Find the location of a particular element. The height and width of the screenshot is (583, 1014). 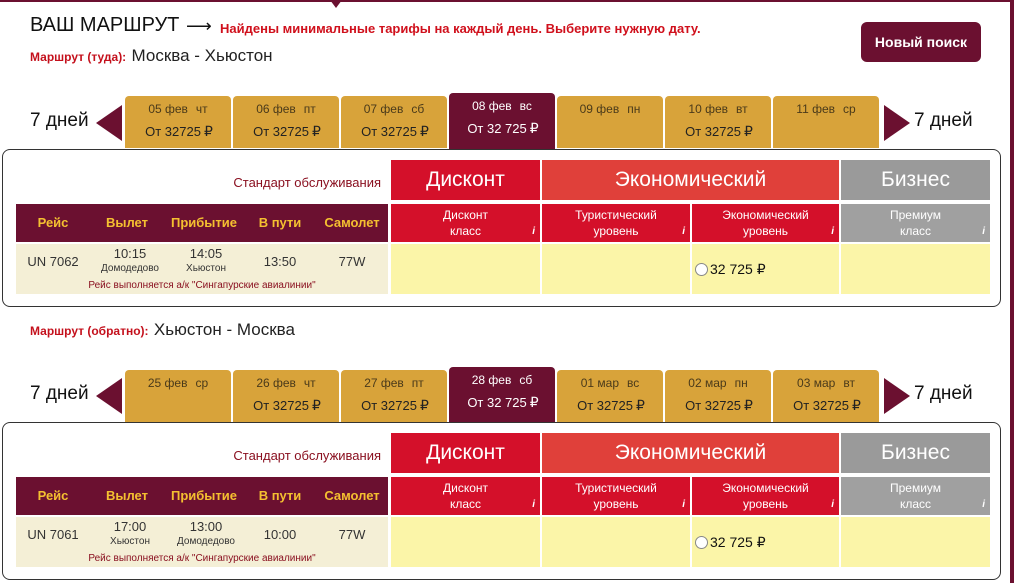

date-tab-date: 01 мар вс is located at coordinates (610, 383).